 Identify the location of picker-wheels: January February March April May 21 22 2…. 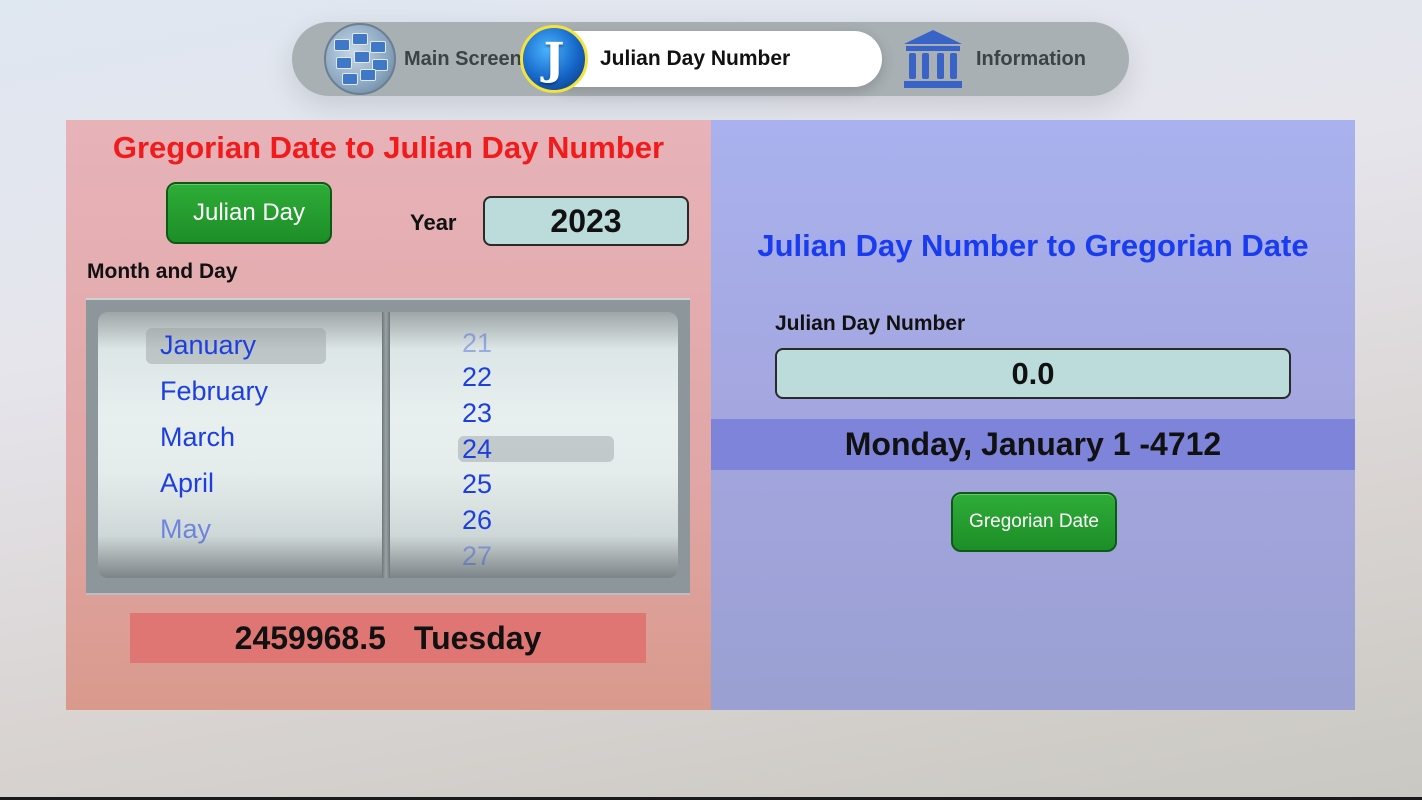
(388, 445).